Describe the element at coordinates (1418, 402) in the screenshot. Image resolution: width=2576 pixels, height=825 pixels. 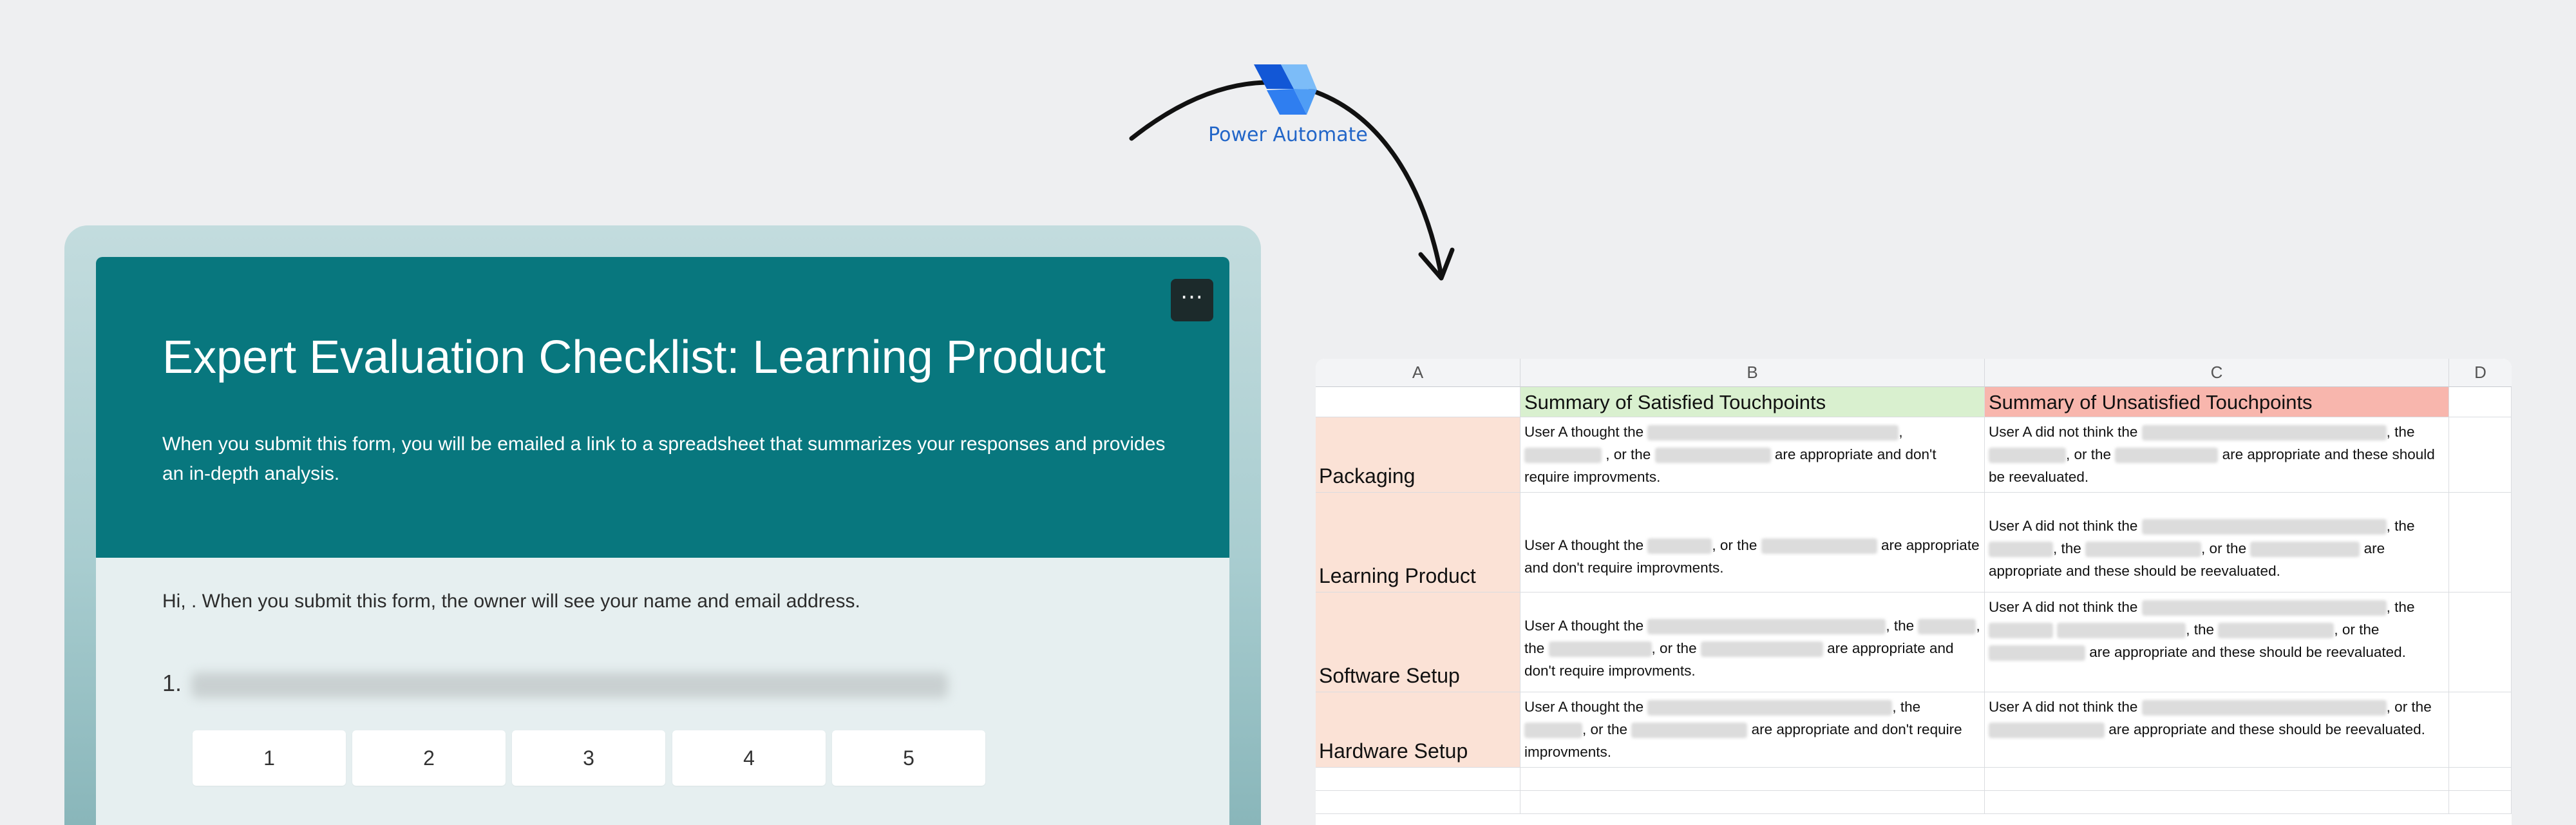
I see `cell-a1` at that location.